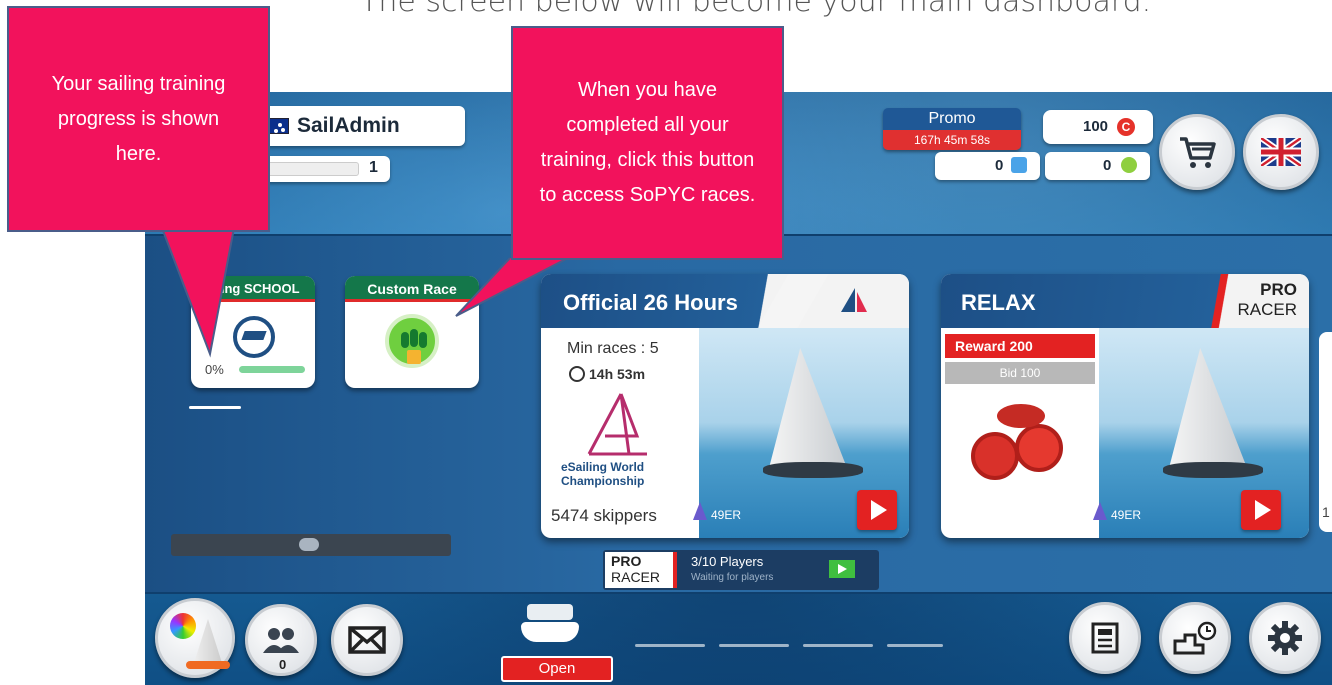 This screenshot has width=1332, height=685. I want to click on relax-boat-class-label: 49ER, so click(1126, 515).